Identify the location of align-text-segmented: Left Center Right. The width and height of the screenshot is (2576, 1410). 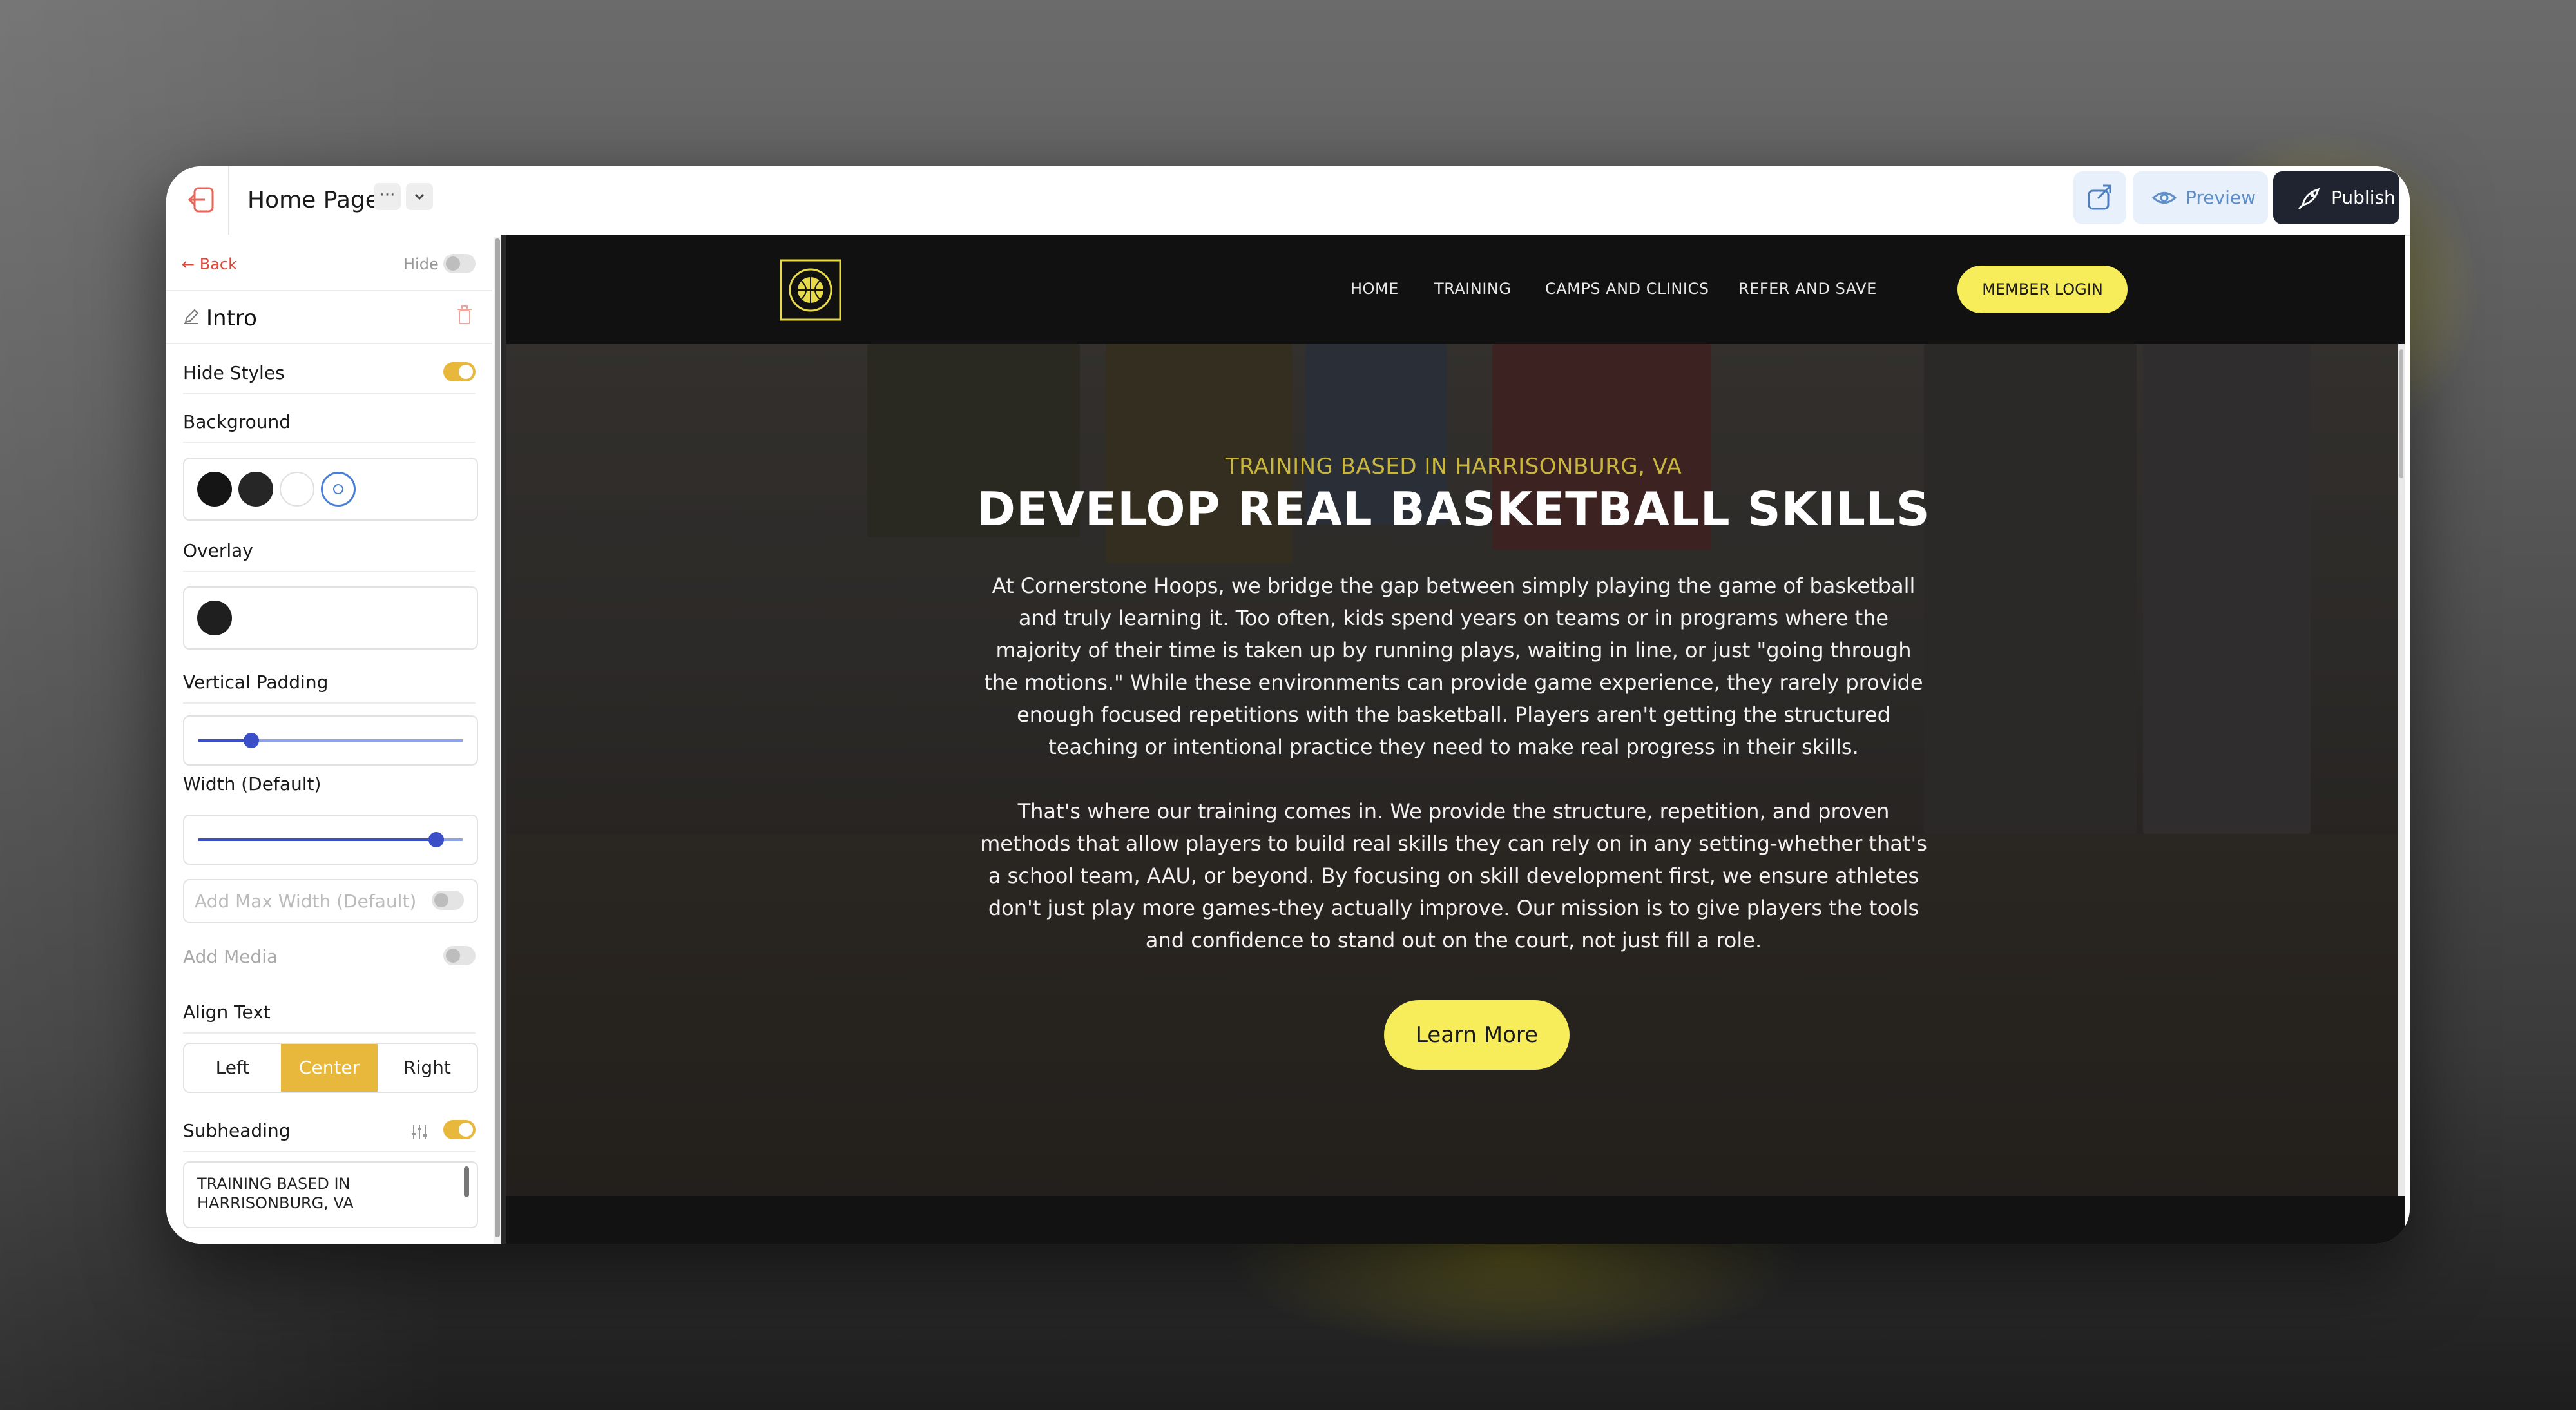
(331, 1068).